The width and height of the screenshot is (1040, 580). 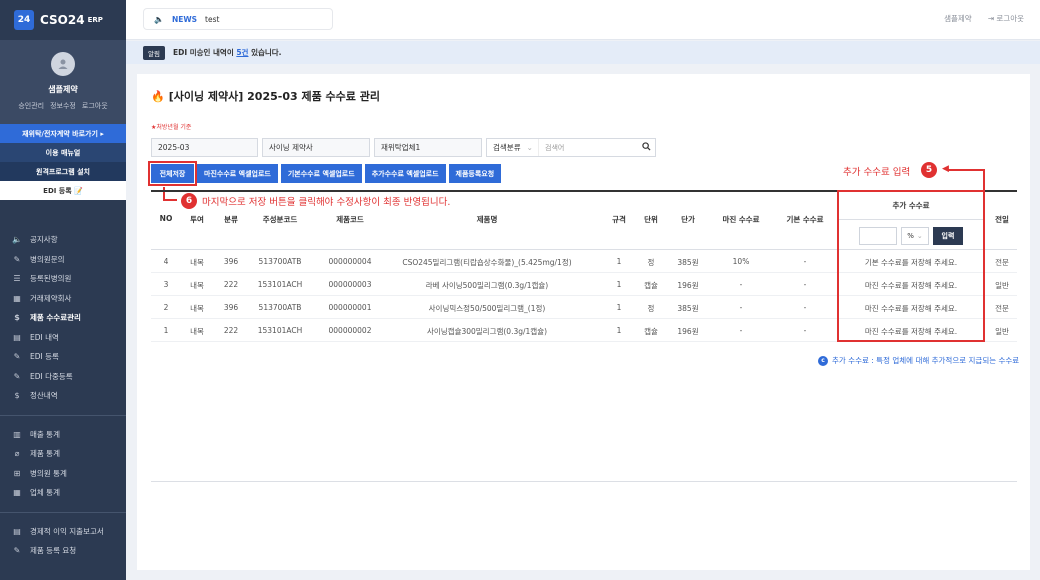 I want to click on table-cell: 153101ACH, so click(x=280, y=330).